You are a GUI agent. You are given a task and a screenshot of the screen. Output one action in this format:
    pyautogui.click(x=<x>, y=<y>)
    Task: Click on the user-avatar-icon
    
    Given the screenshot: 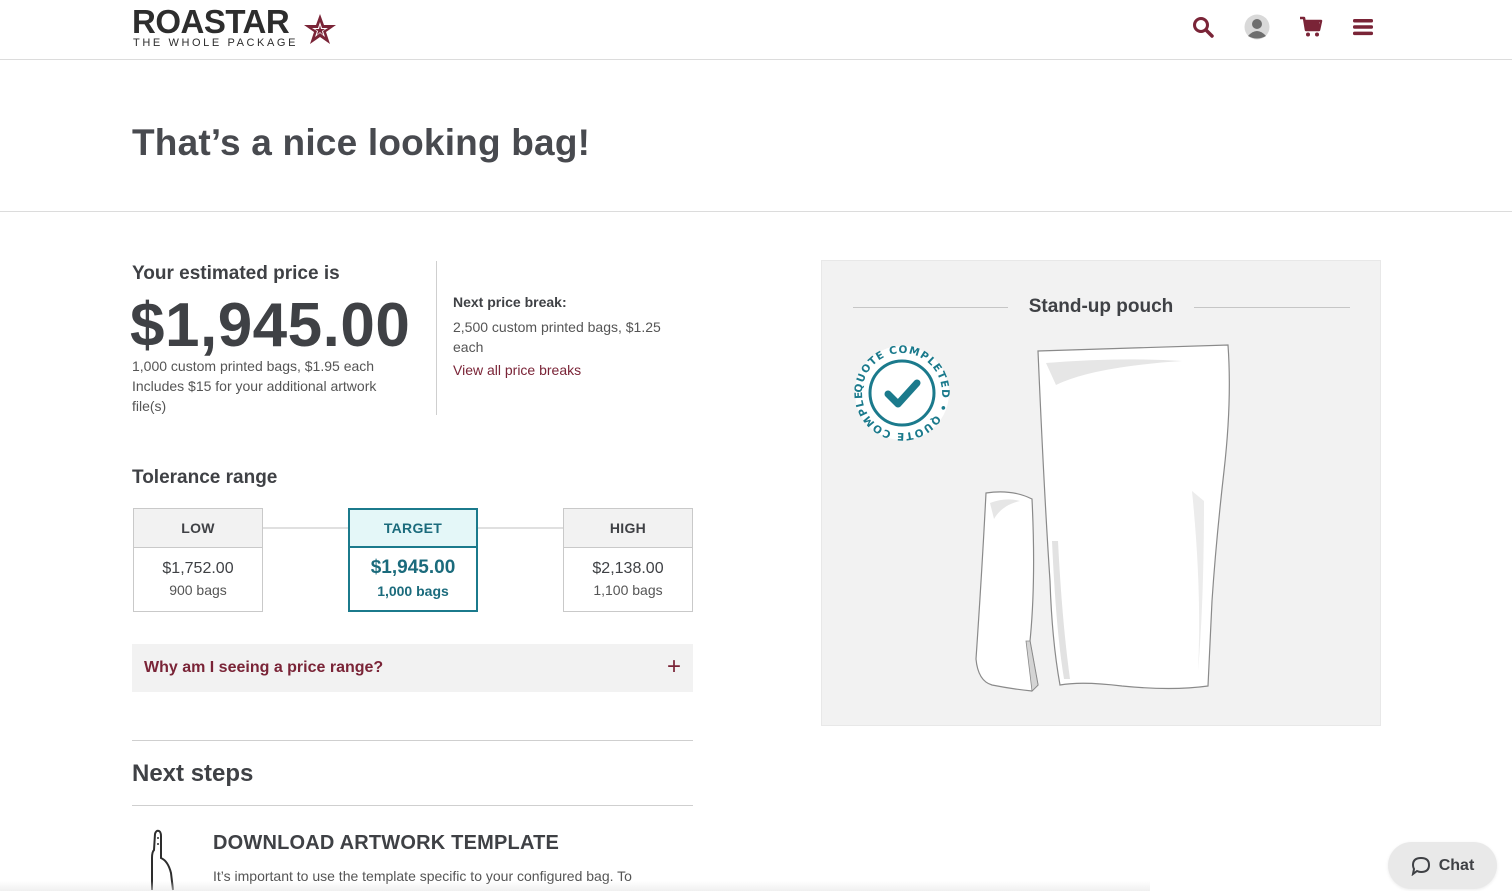 What is the action you would take?
    pyautogui.click(x=1257, y=27)
    